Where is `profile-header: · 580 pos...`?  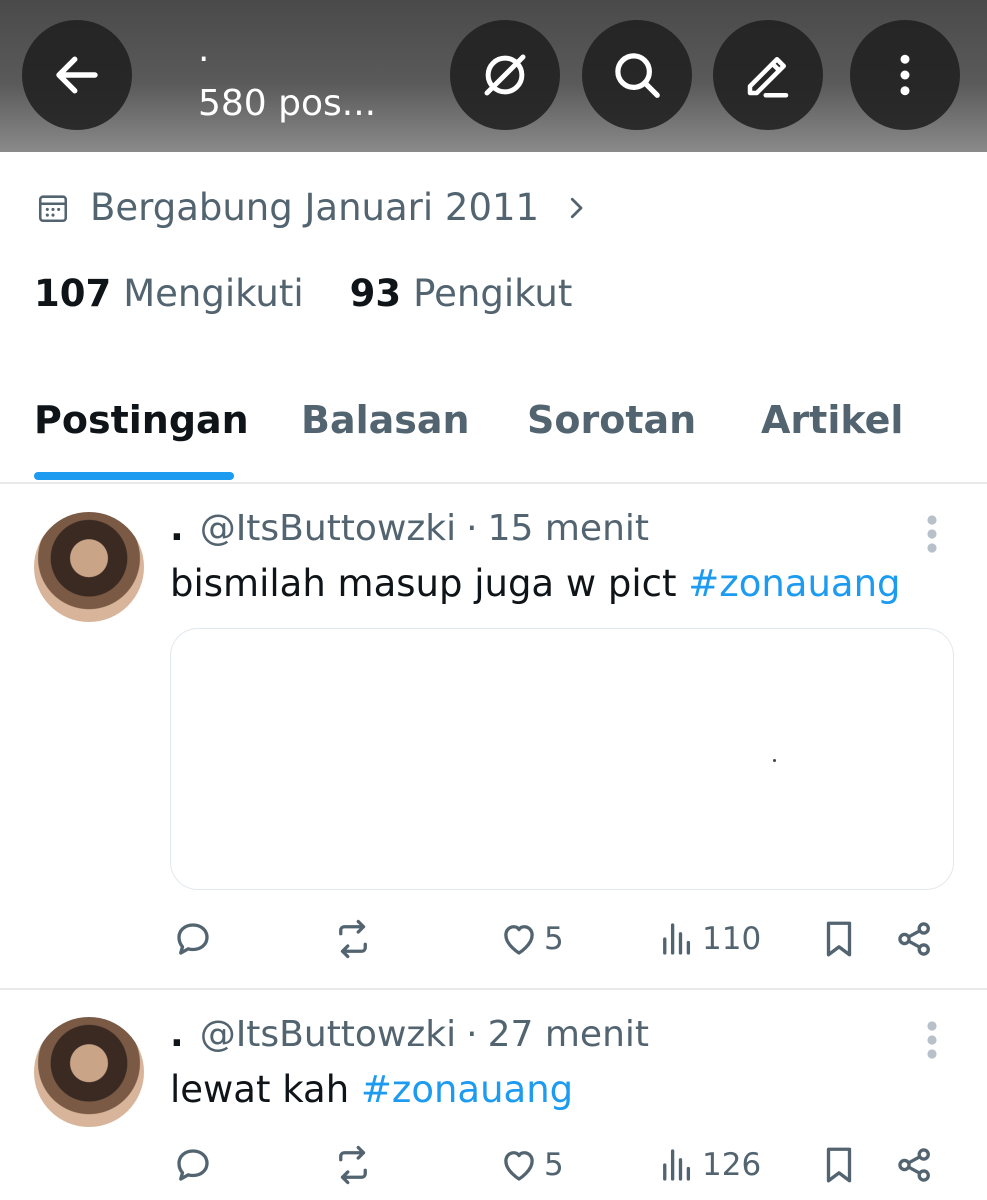 profile-header: · 580 pos... is located at coordinates (493, 76).